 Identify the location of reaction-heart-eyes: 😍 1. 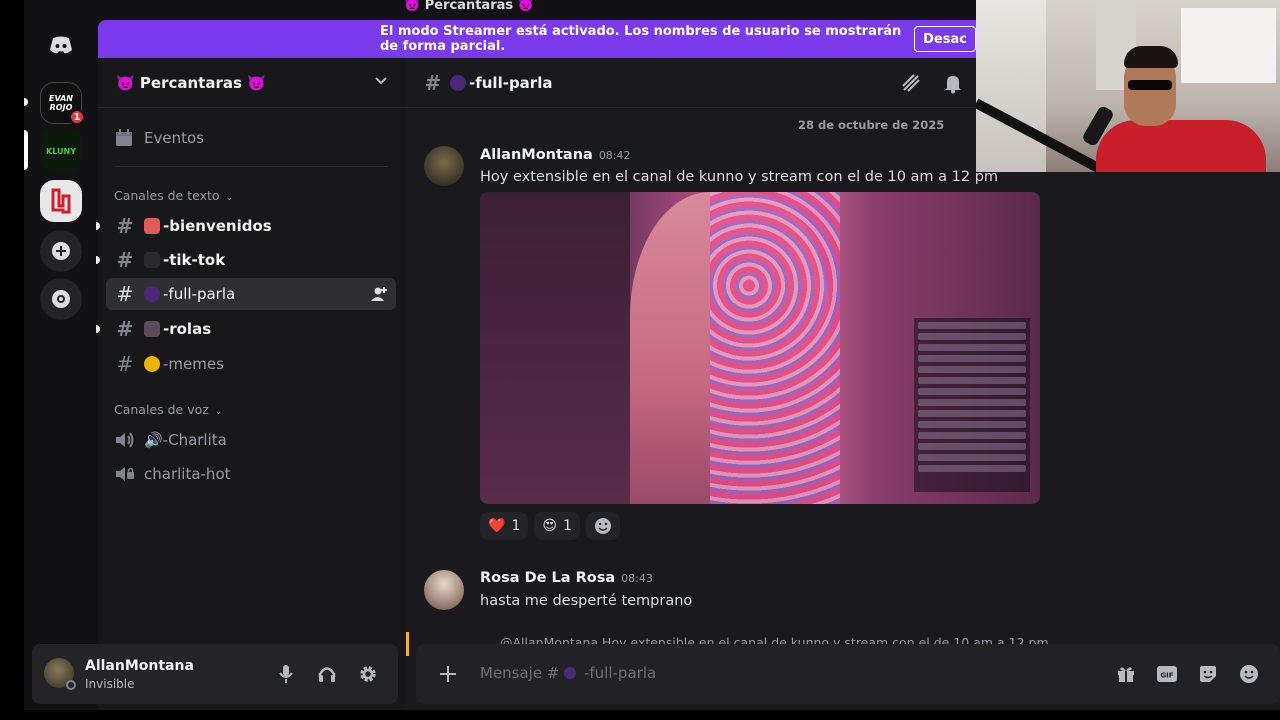
(557, 526).